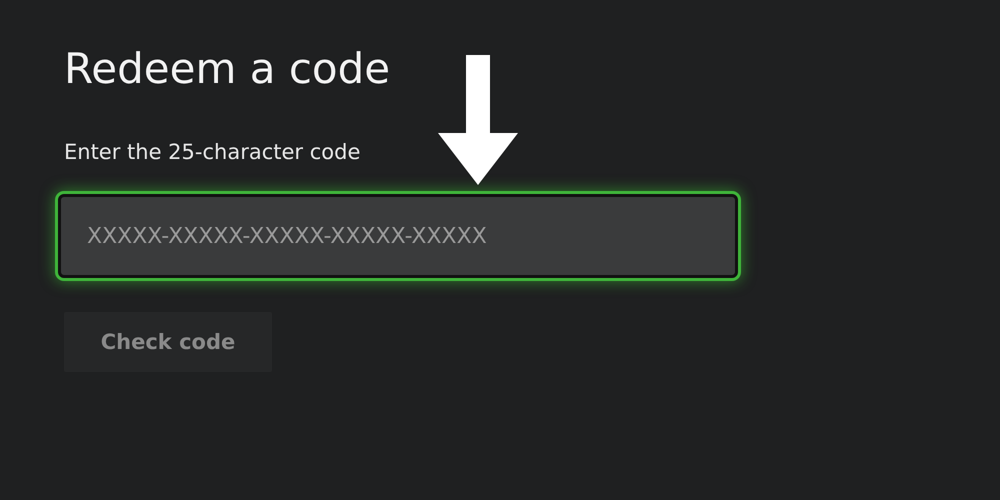 This screenshot has width=1000, height=500. Describe the element at coordinates (228, 69) in the screenshot. I see `page-title: Redeem a code` at that location.